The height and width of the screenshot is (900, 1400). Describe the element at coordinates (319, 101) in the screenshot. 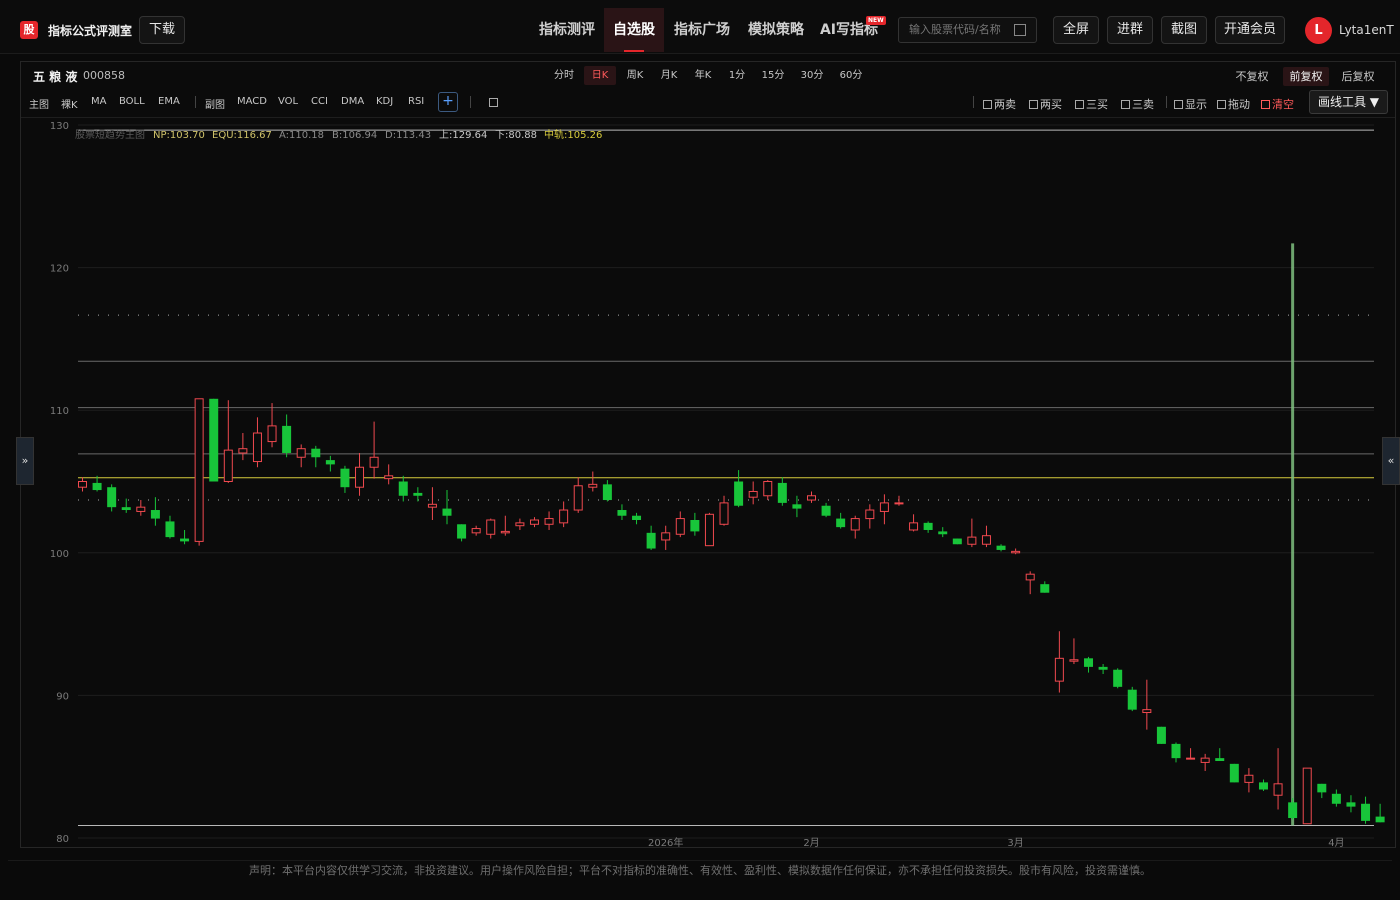

I see `indicator-cci: CCI` at that location.